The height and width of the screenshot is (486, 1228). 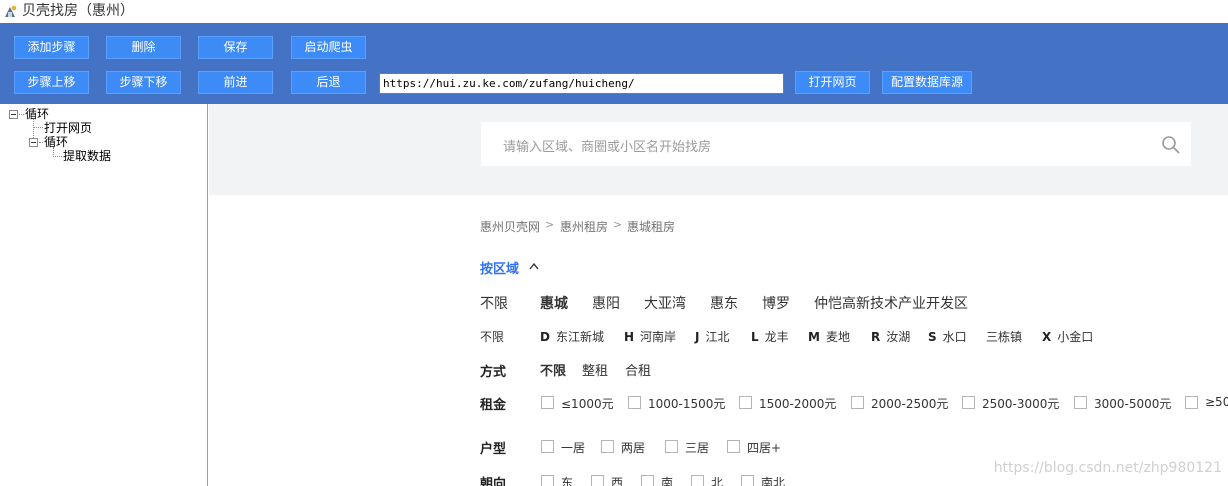 I want to click on watermark: https://blog.csdn.net/zhp980121, so click(x=1107, y=468).